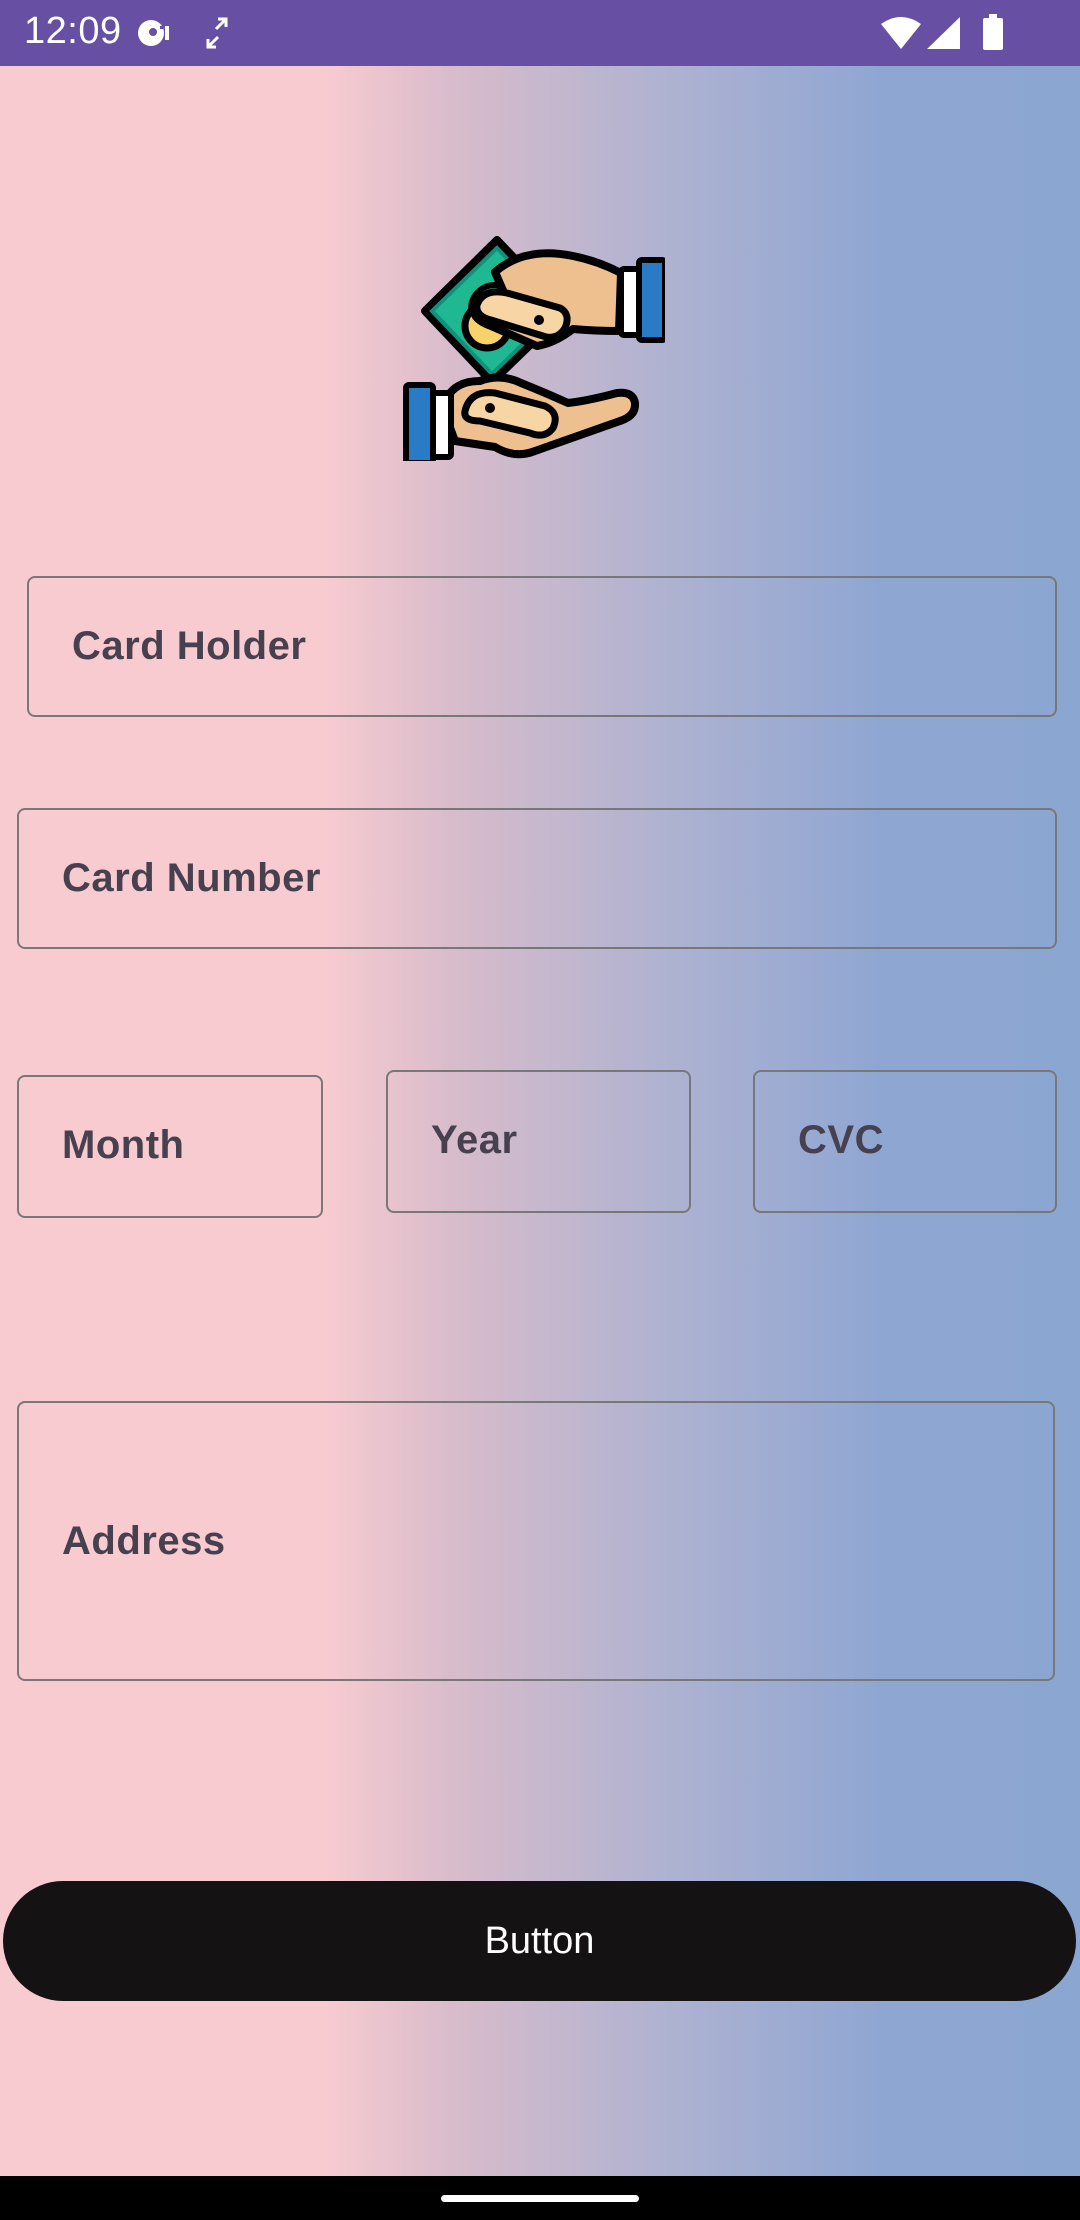  I want to click on gesture-handle, so click(540, 2198).